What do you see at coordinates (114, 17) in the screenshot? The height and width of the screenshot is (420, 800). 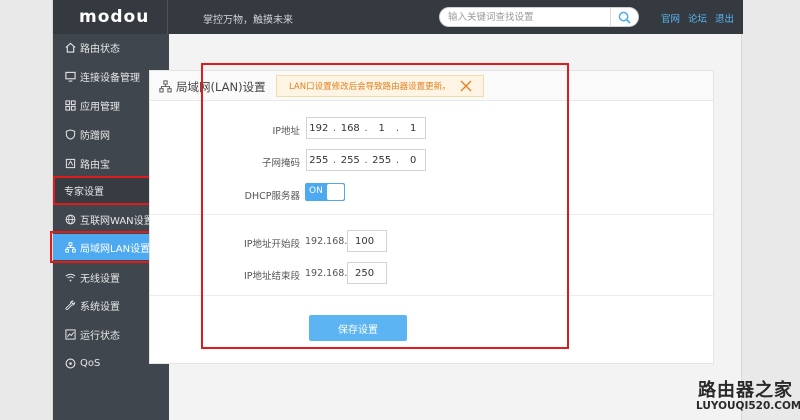 I see `logo: modou` at bounding box center [114, 17].